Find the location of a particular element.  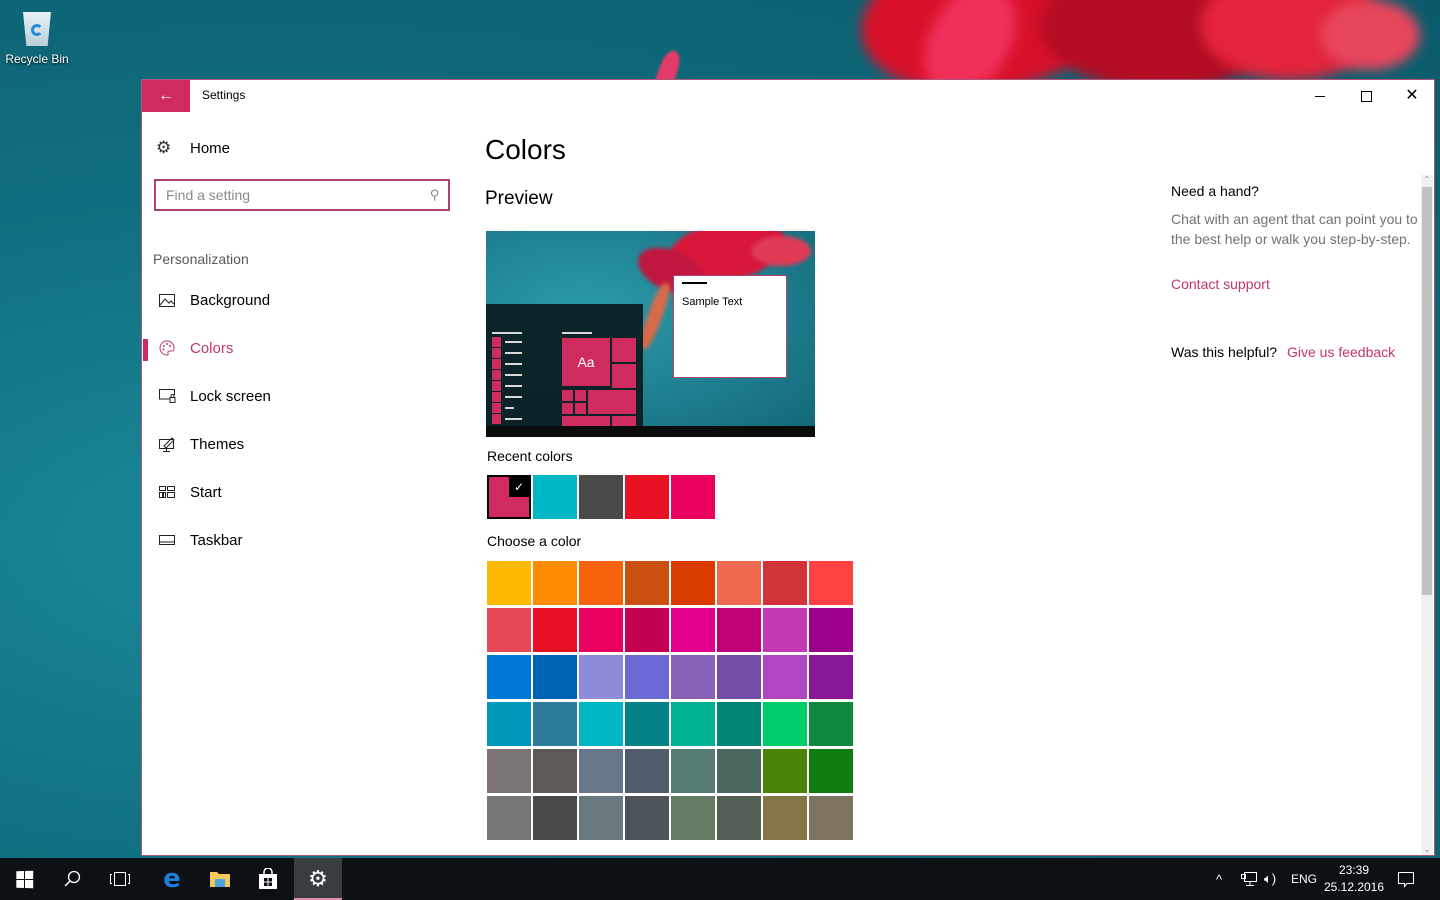

action-center-button is located at coordinates (1406, 879).